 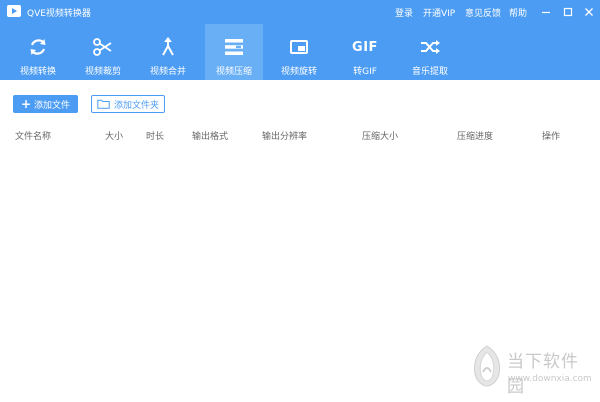 I want to click on title-bar: QVE视频转换器 登录 开通VIP 意见反馈 帮助, so click(x=300, y=12).